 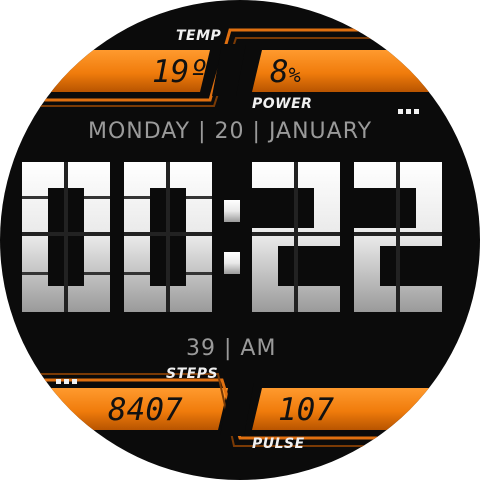 What do you see at coordinates (229, 70) in the screenshot?
I see `upper-divider` at bounding box center [229, 70].